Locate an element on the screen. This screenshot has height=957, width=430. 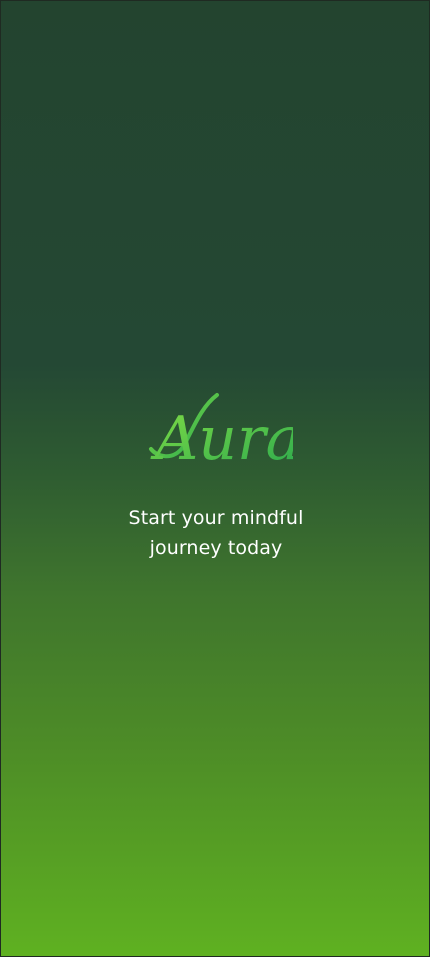
tagline-line-2: journey today is located at coordinates (216, 548).